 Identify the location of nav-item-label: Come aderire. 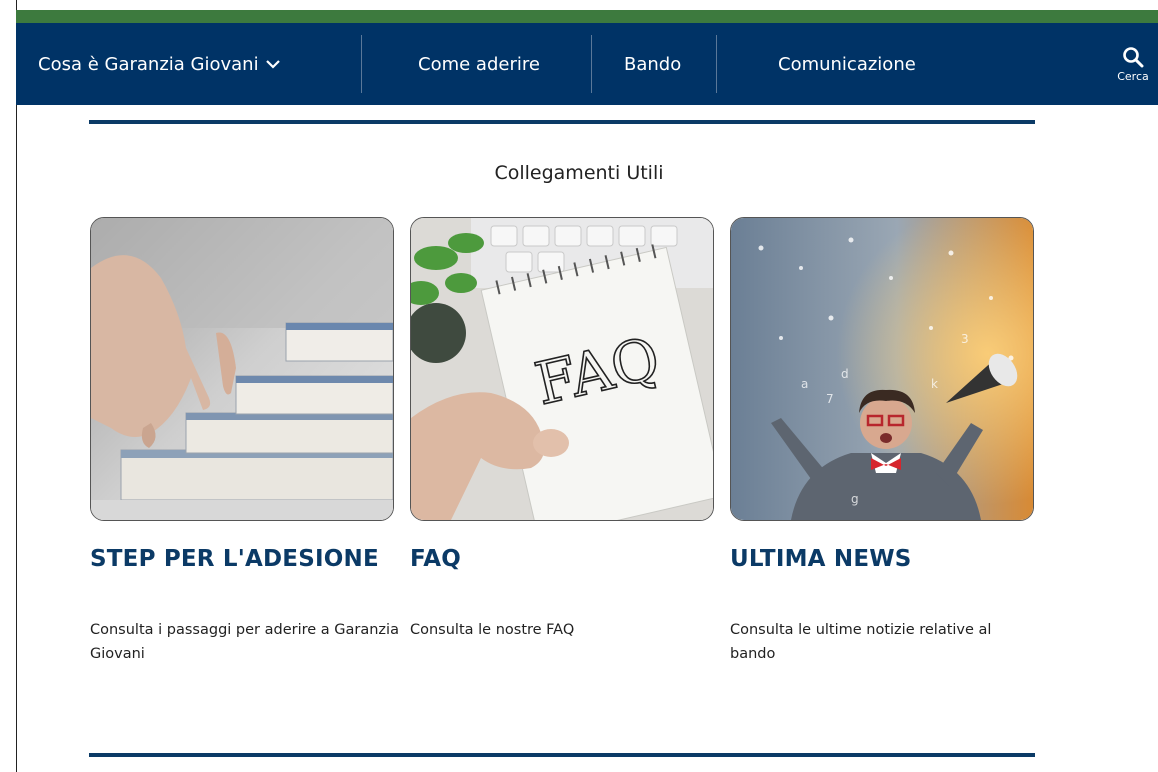
(479, 64).